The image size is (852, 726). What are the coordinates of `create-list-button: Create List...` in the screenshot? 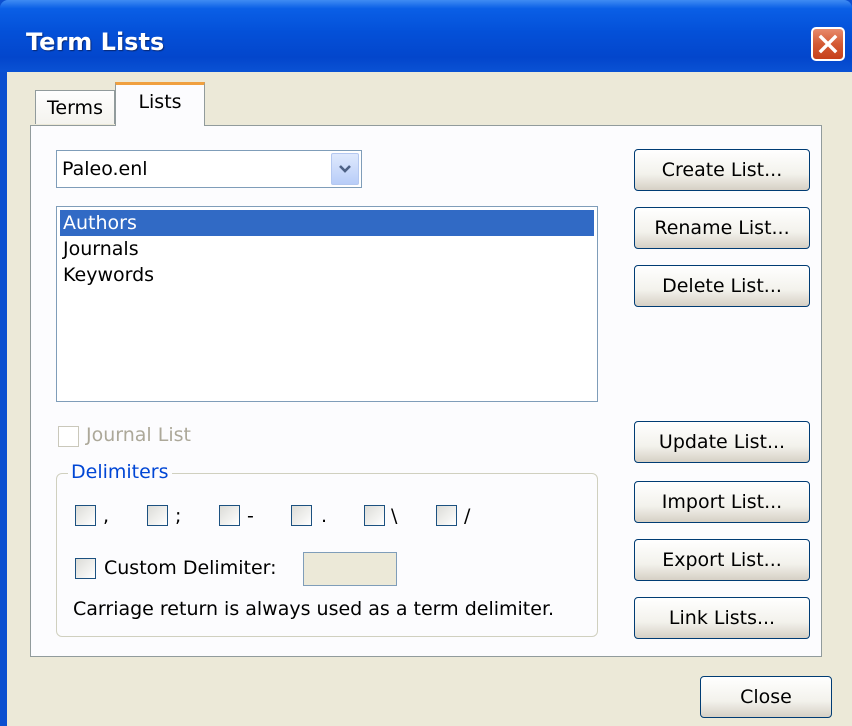 It's located at (722, 170).